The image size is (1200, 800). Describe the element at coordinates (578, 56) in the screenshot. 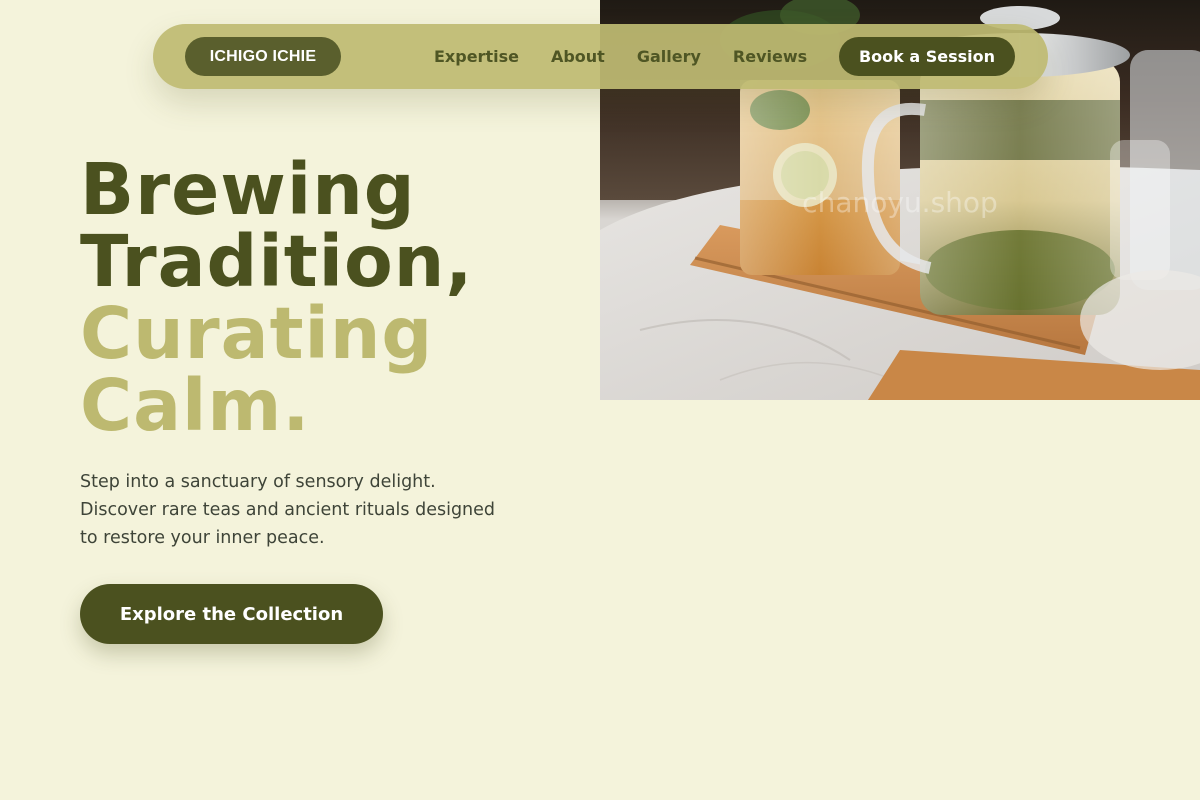

I see `nav-link-about: About` at that location.